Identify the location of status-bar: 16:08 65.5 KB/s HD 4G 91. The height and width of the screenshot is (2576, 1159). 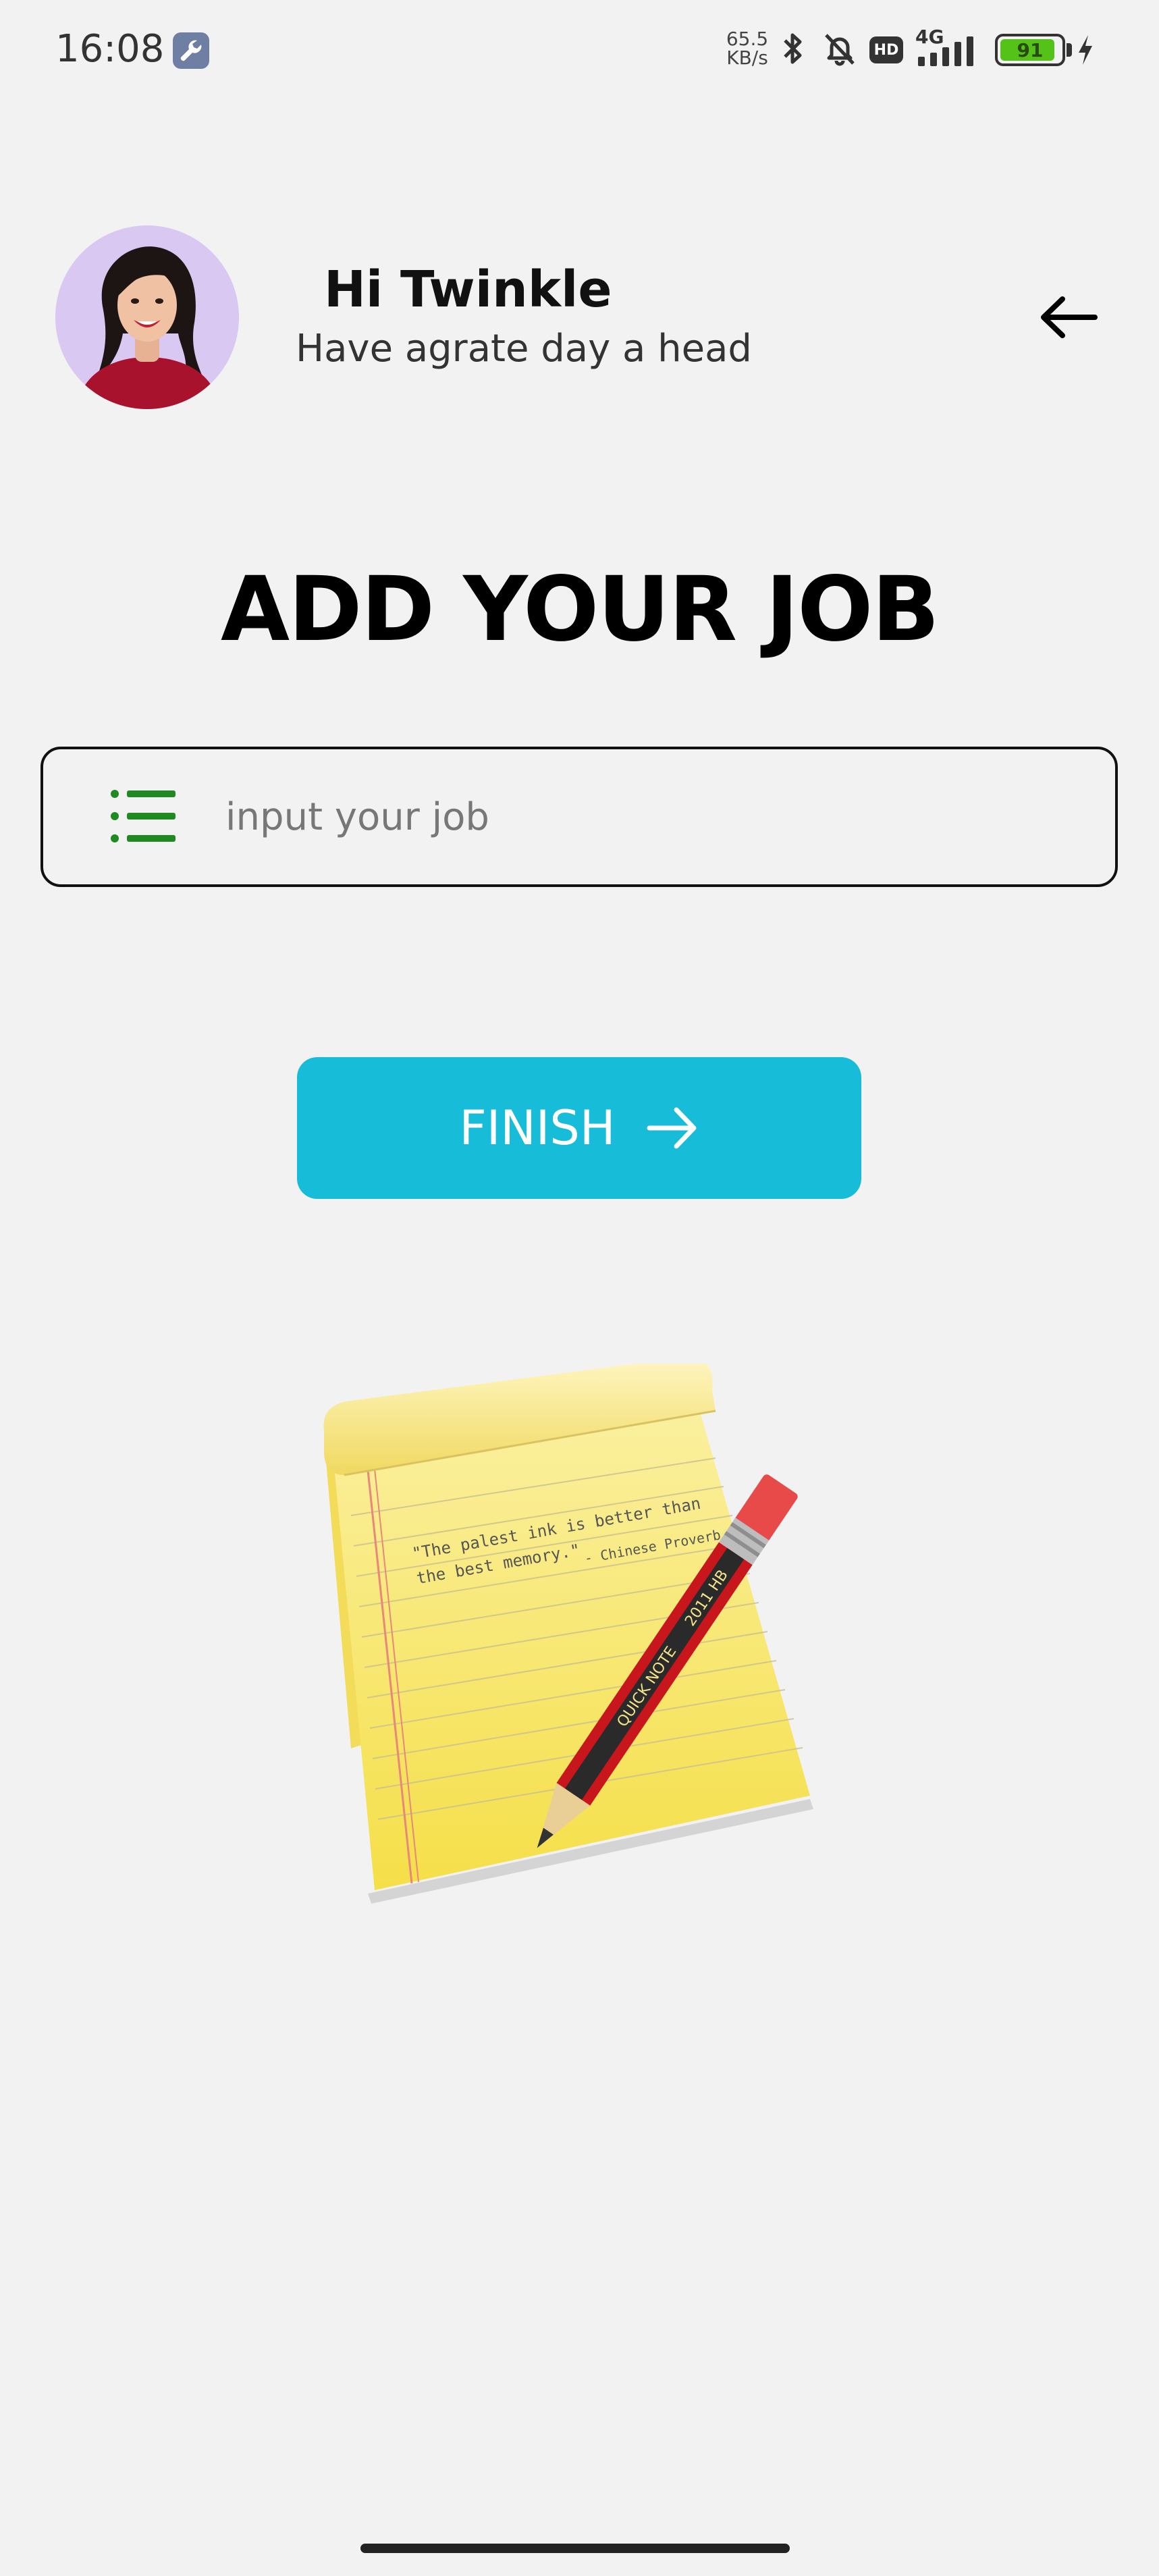
(579, 51).